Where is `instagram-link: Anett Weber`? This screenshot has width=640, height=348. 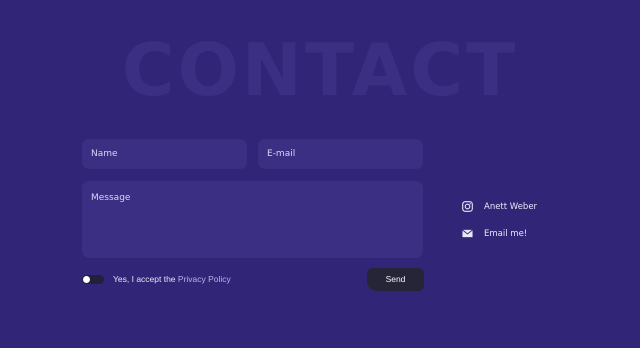
instagram-link: Anett Weber is located at coordinates (499, 206).